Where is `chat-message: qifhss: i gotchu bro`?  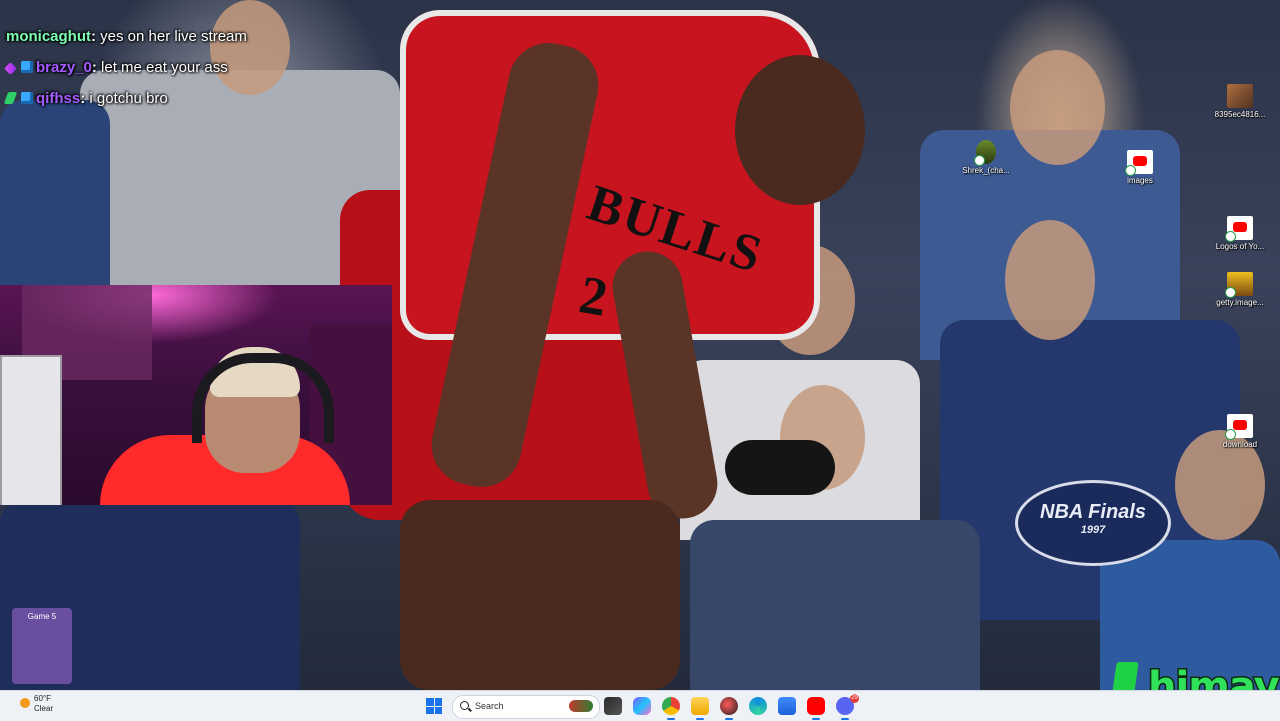
chat-message: qifhss: i gotchu bro is located at coordinates (125, 103).